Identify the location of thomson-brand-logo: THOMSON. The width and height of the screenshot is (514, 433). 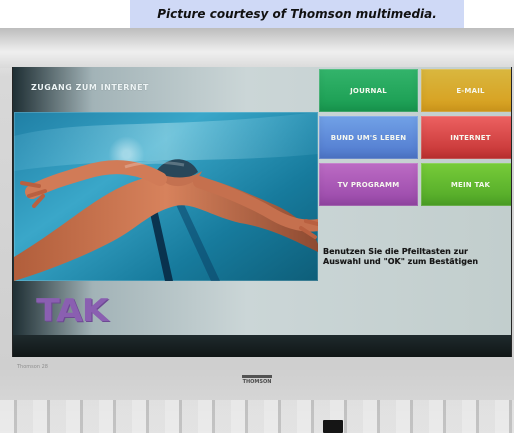
(257, 380).